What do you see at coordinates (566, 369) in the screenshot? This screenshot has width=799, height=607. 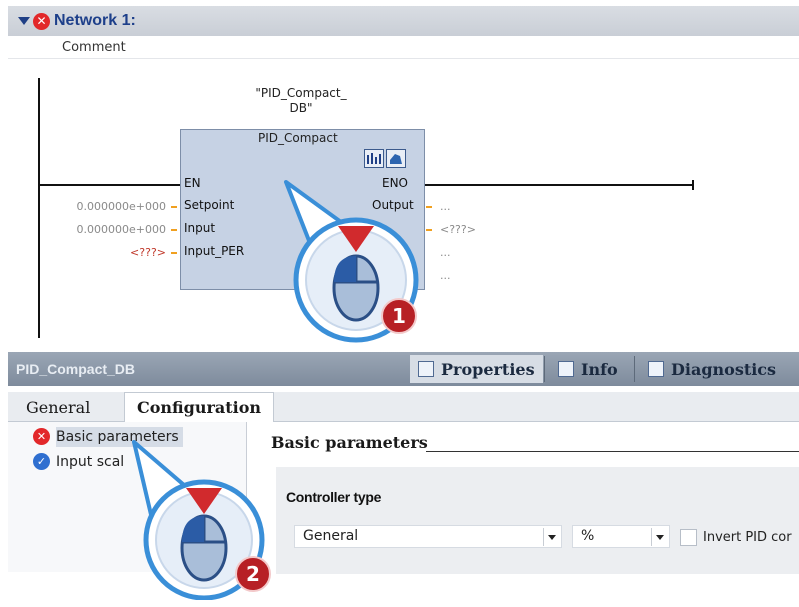 I see `info-icon` at bounding box center [566, 369].